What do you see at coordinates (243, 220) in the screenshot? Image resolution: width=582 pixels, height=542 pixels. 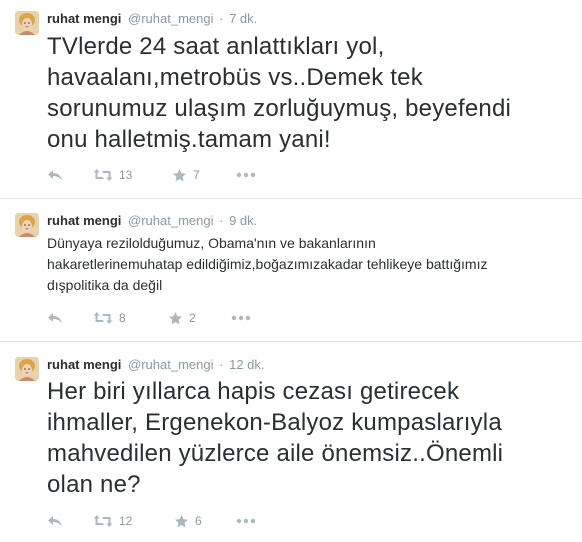 I see `tweet-timestamp: 9 dk.` at bounding box center [243, 220].